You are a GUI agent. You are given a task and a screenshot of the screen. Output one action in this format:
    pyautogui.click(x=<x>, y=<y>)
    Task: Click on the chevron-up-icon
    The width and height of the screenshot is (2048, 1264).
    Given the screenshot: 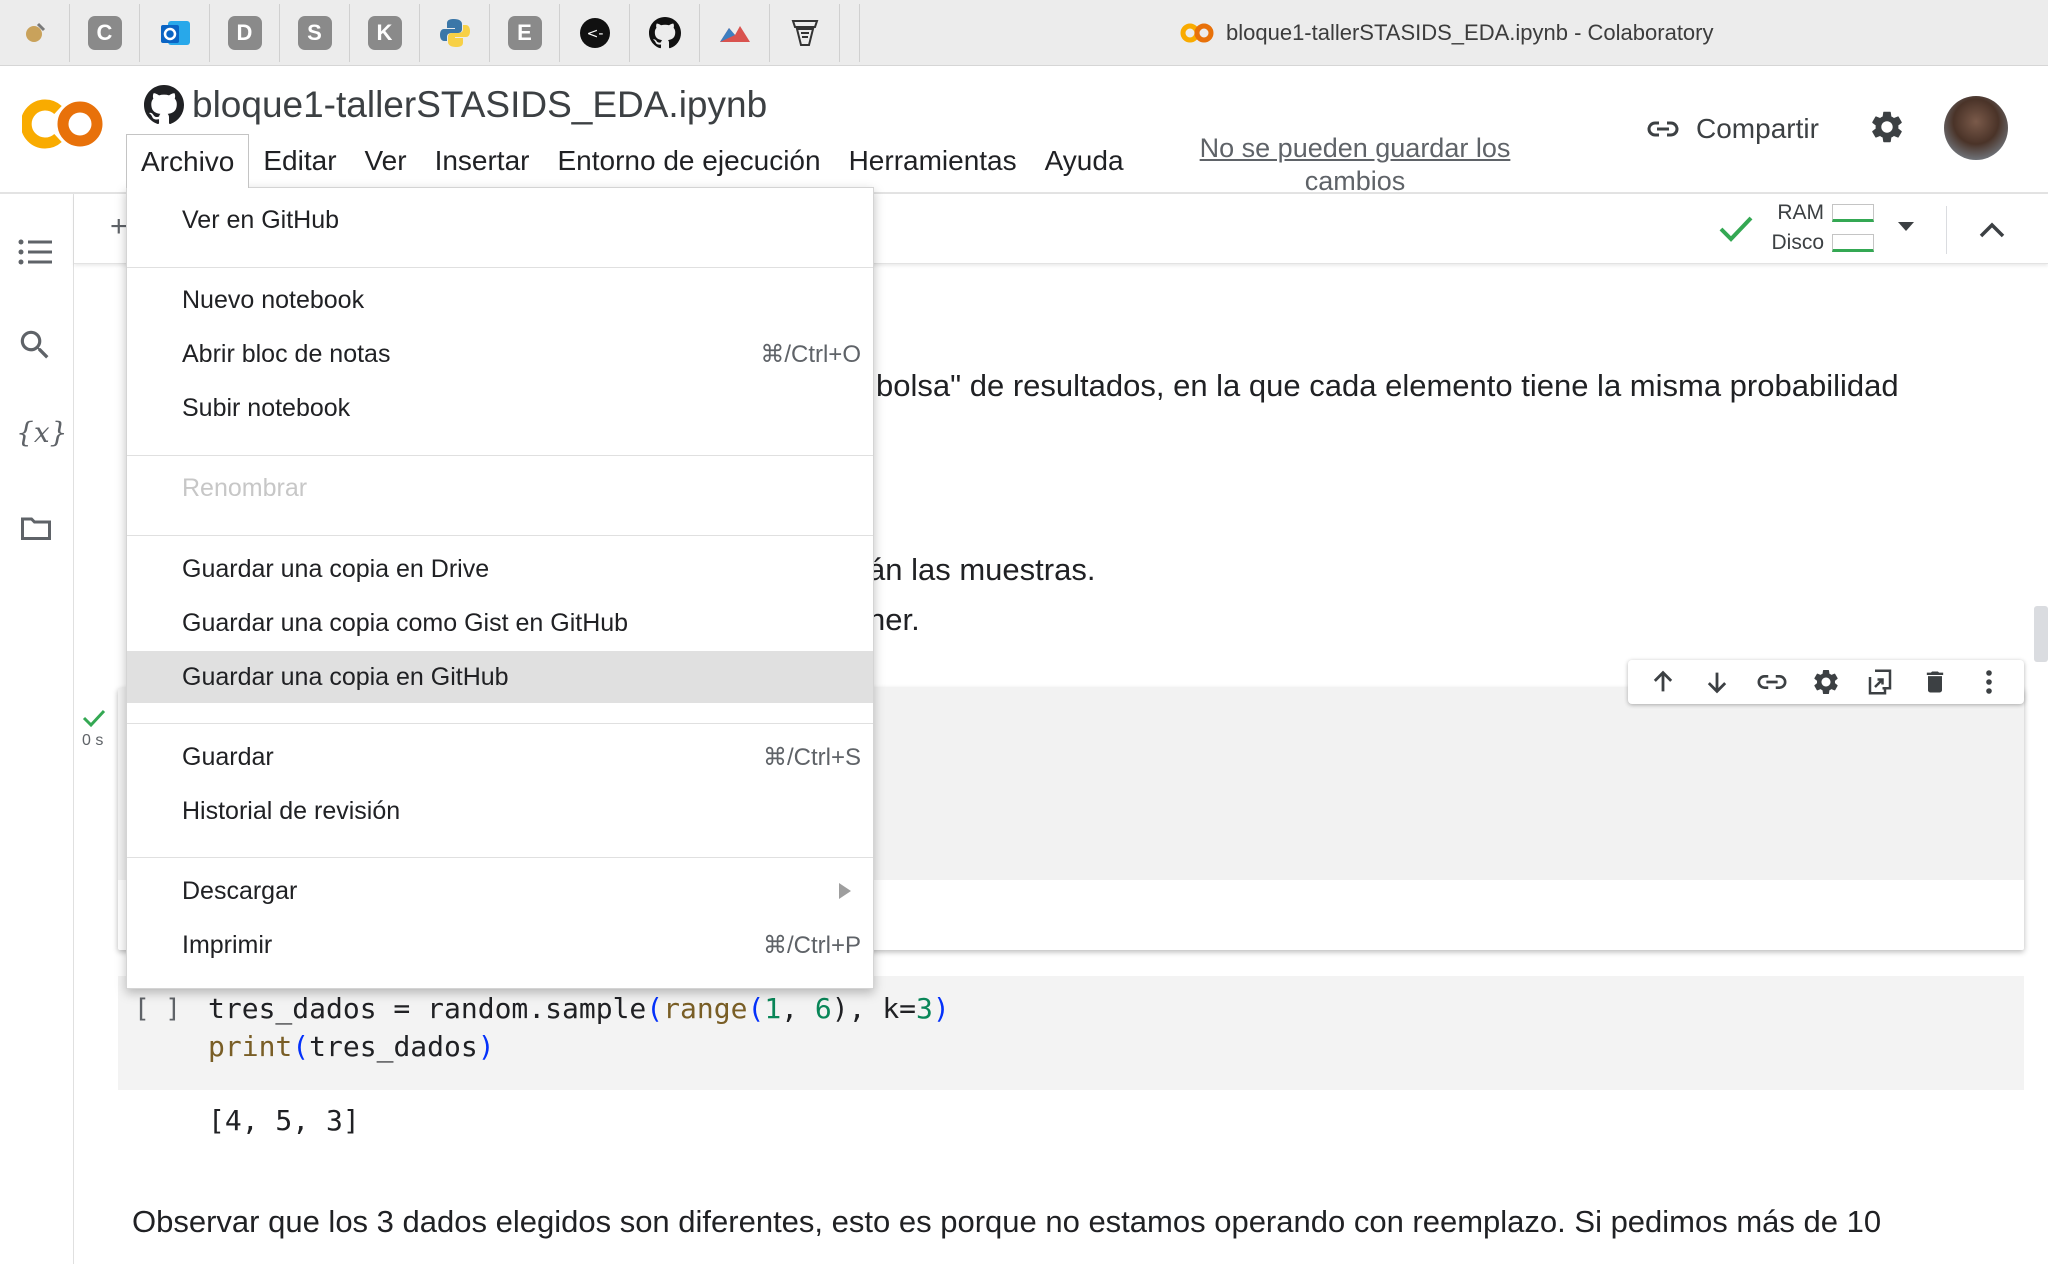 What is the action you would take?
    pyautogui.click(x=1992, y=232)
    